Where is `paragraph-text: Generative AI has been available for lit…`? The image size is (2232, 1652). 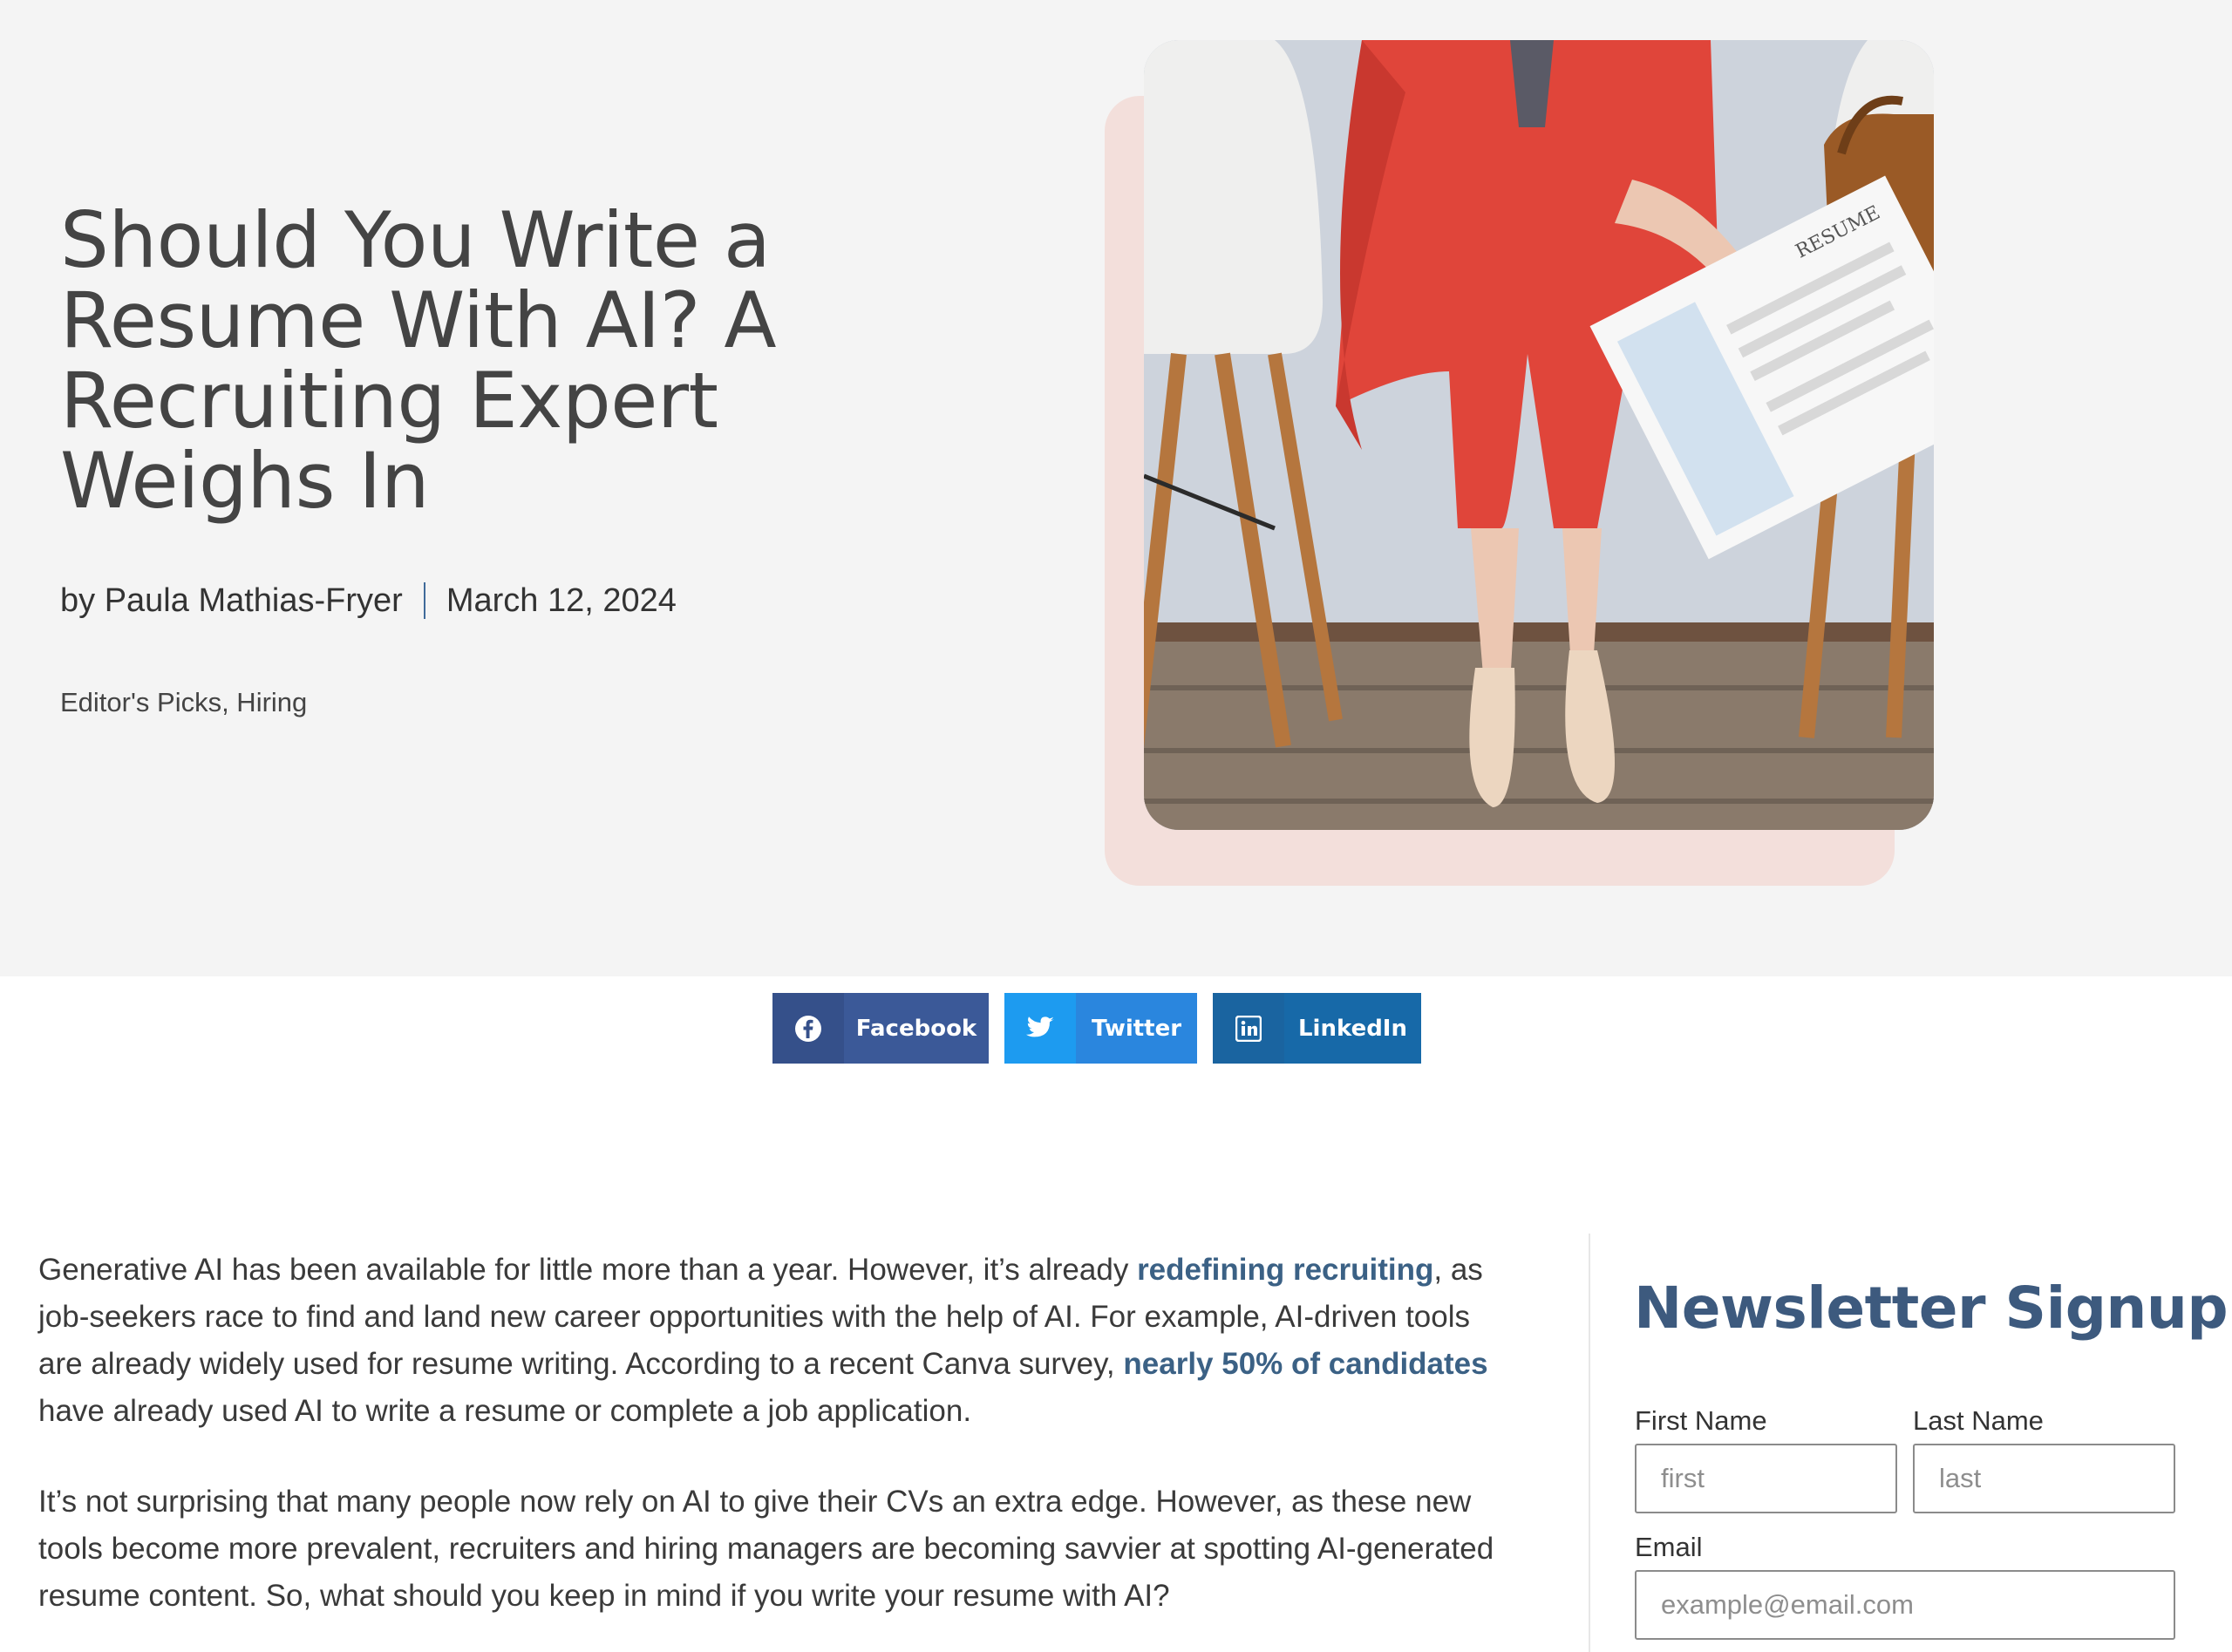 paragraph-text: Generative AI has been available for lit… is located at coordinates (588, 1270).